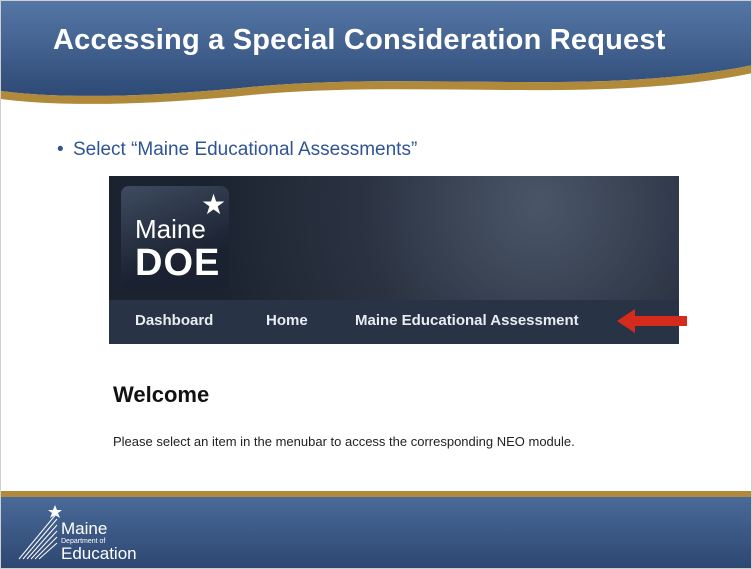  Describe the element at coordinates (40, 532) in the screenshot. I see `sunburst-icon` at that location.